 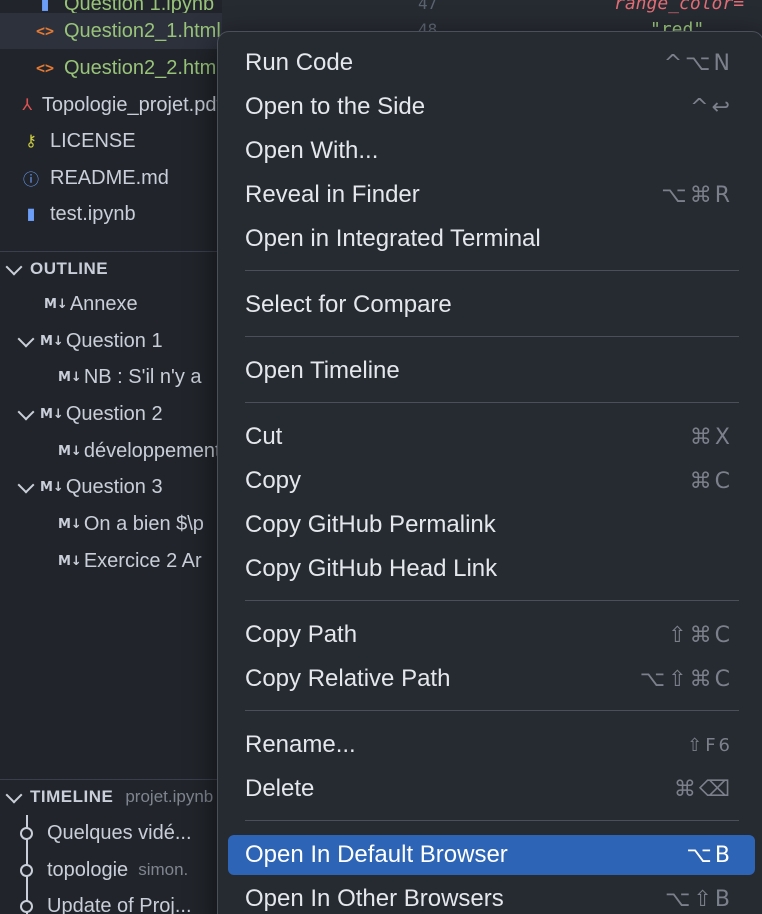 I want to click on menu-item-copy: Copy ⌘C, so click(x=491, y=481).